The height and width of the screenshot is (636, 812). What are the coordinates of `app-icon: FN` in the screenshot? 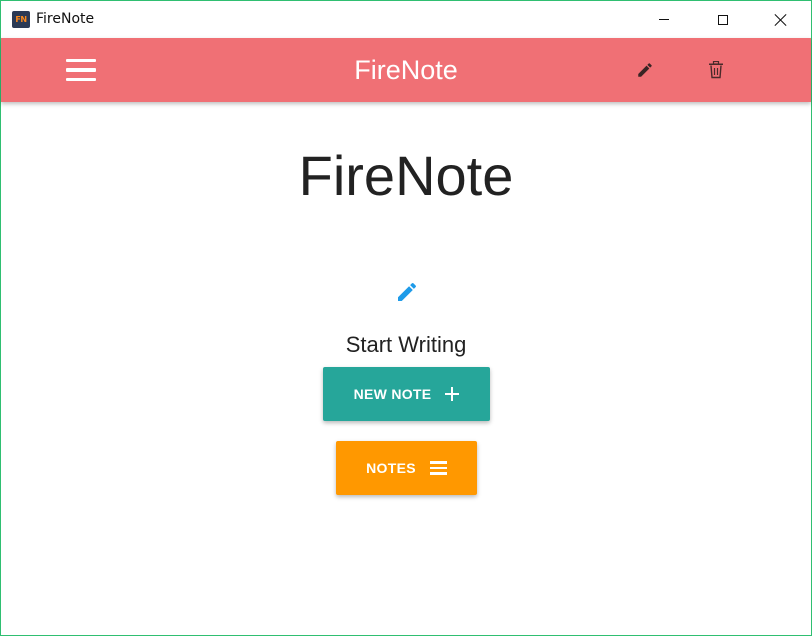 It's located at (21, 19).